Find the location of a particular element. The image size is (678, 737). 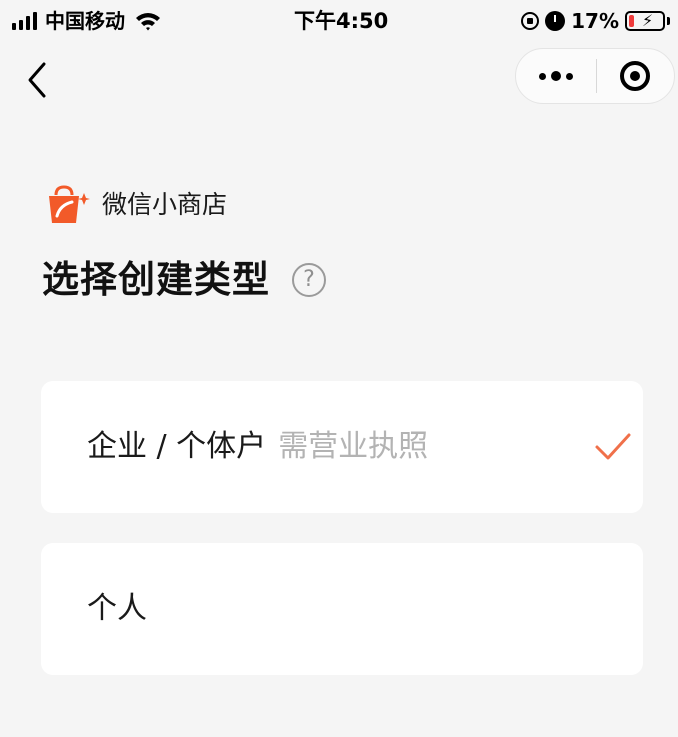

page-title: 选择创建类型 is located at coordinates (156, 279).